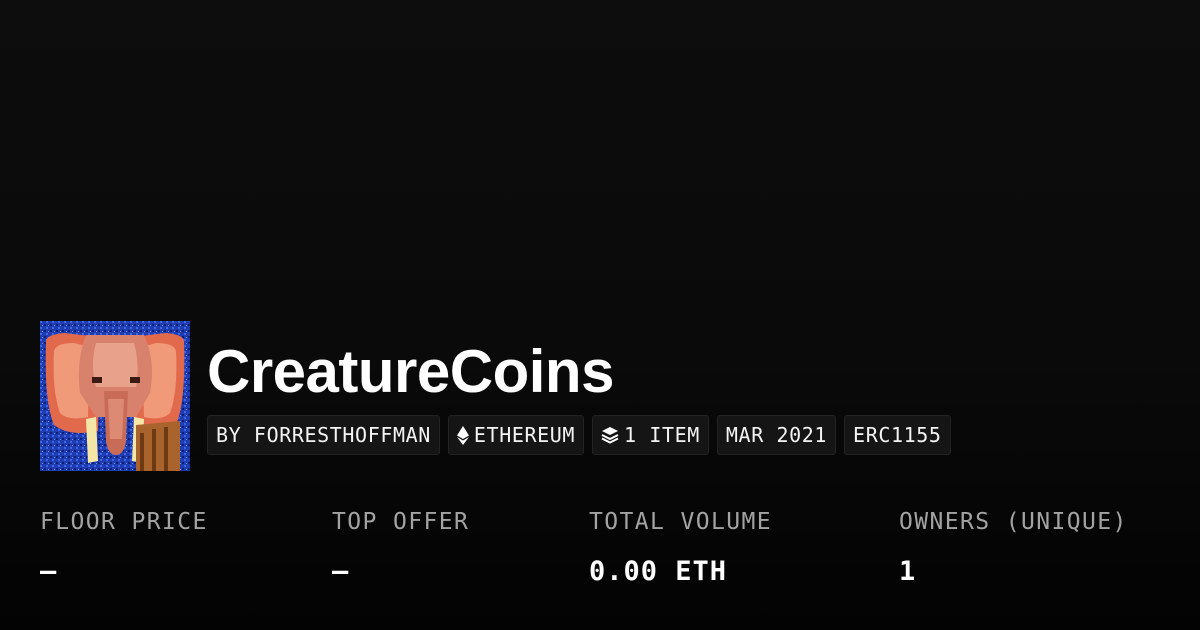  What do you see at coordinates (680, 522) in the screenshot?
I see `total-volume-label: TOTAL VOLUME` at bounding box center [680, 522].